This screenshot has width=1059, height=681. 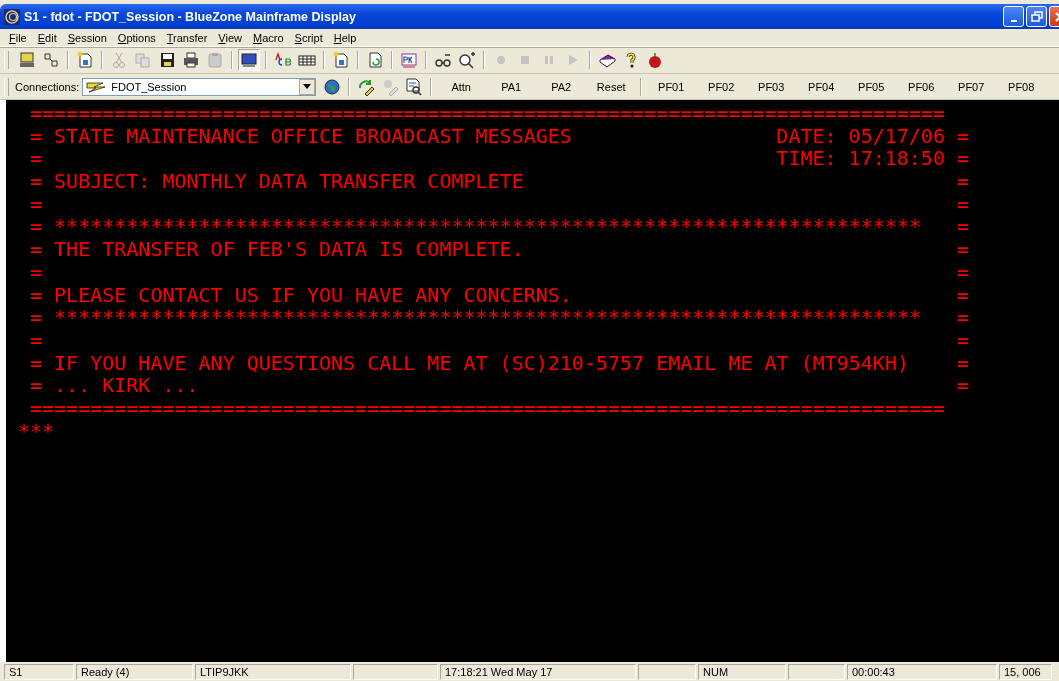 What do you see at coordinates (199, 86) in the screenshot?
I see `session-dropdown: FDOT_Session` at bounding box center [199, 86].